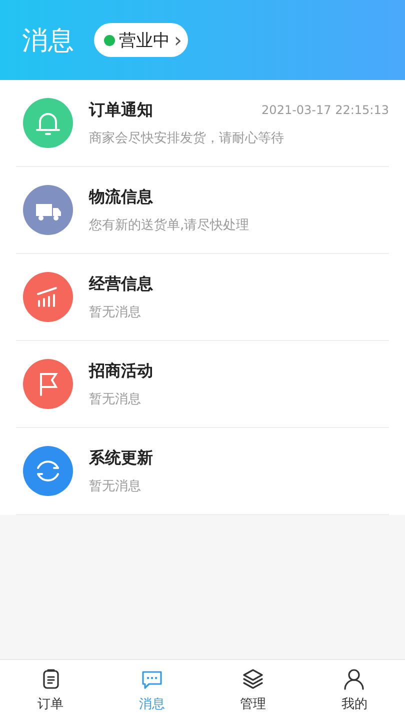 Image resolution: width=405 pixels, height=720 pixels. What do you see at coordinates (325, 110) in the screenshot?
I see `message-time: 2021-03-17 22:15:13` at bounding box center [325, 110].